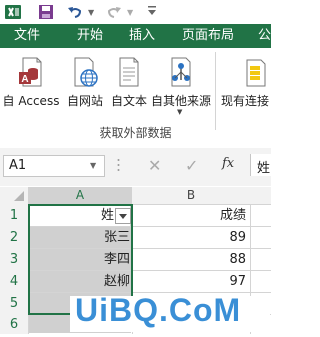 This screenshot has height=337, width=320. What do you see at coordinates (118, 165) in the screenshot?
I see `formula-bar-grip-icon` at bounding box center [118, 165].